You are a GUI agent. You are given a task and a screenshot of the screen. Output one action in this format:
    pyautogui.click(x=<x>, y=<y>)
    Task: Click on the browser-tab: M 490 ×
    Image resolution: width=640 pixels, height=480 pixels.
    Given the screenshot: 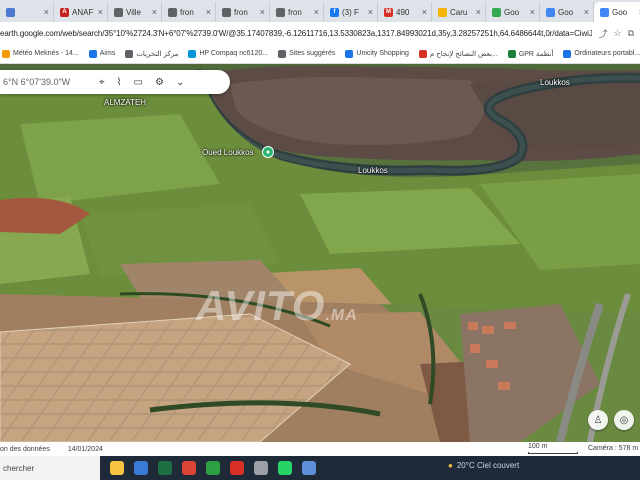 What is the action you would take?
    pyautogui.click(x=405, y=12)
    